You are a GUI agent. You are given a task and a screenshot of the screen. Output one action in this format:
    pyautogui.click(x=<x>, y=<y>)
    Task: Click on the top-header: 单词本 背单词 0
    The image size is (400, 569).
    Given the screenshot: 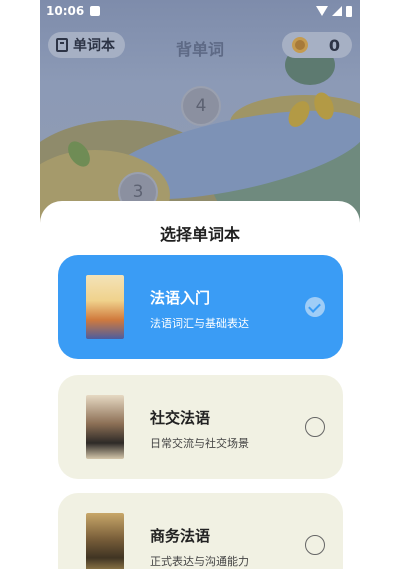 What is the action you would take?
    pyautogui.click(x=200, y=46)
    